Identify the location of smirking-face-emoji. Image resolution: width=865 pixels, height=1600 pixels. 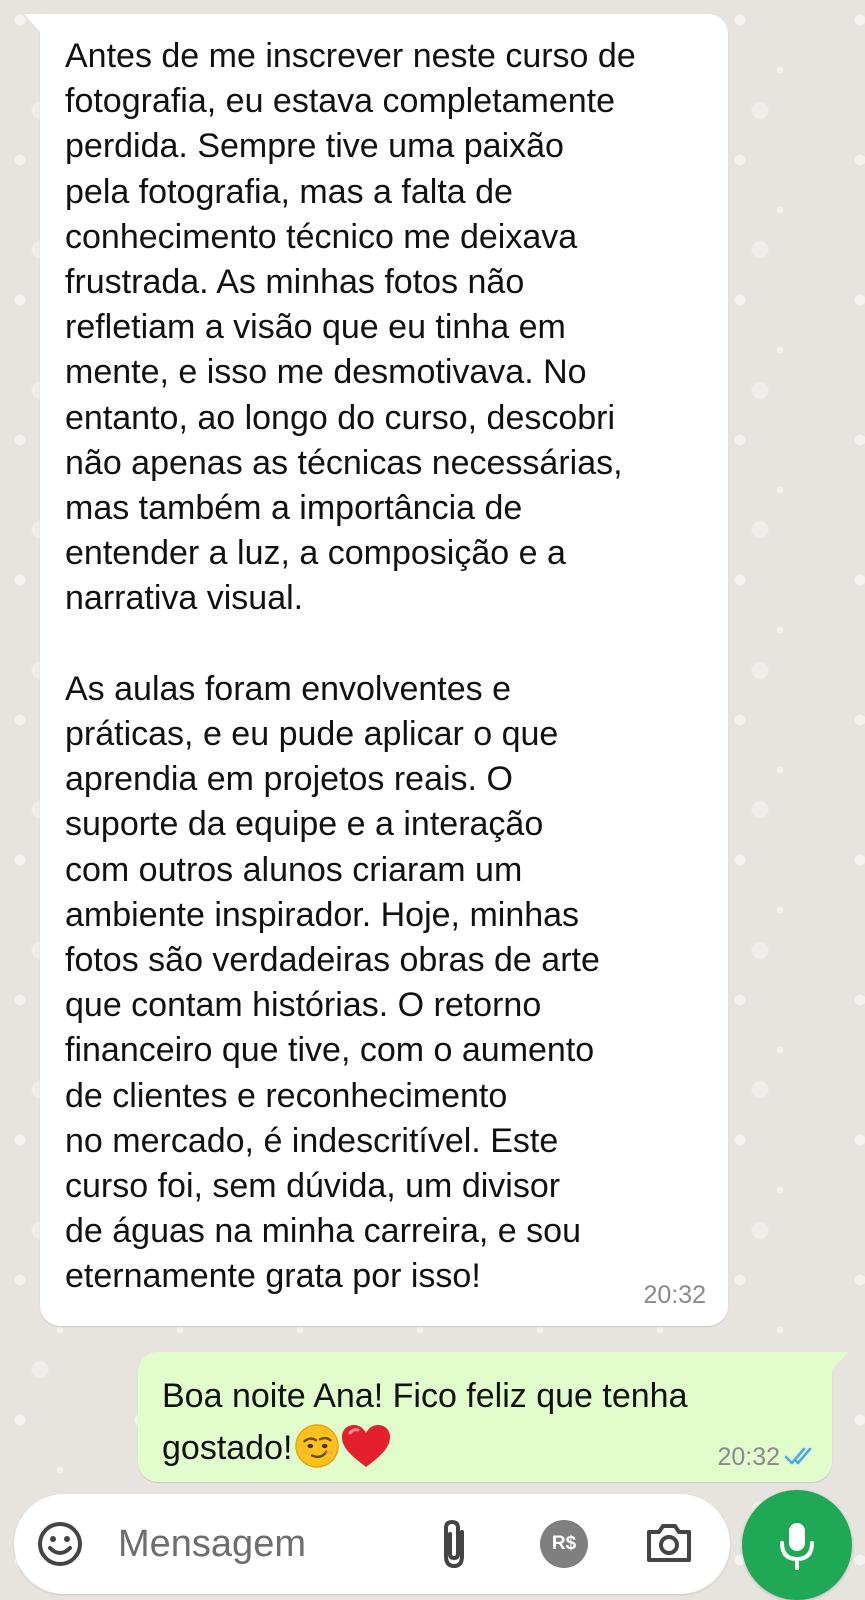
(317, 1446).